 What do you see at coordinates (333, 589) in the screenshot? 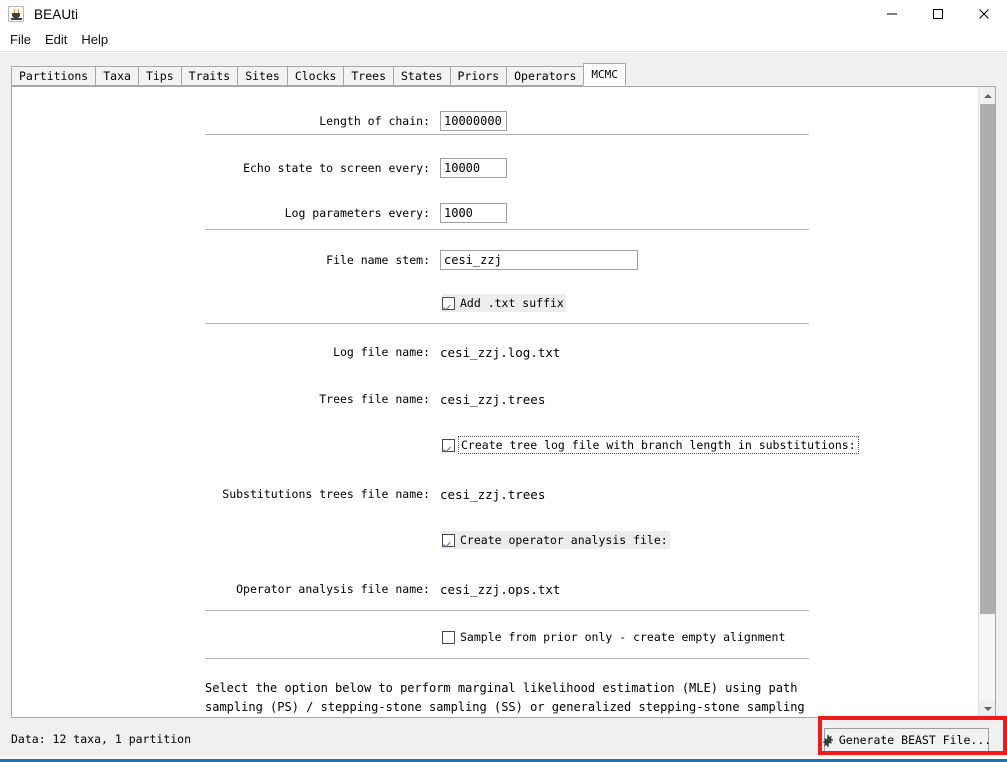
I see `operator-analysis-file-name-label: Operator analysis file name:` at bounding box center [333, 589].